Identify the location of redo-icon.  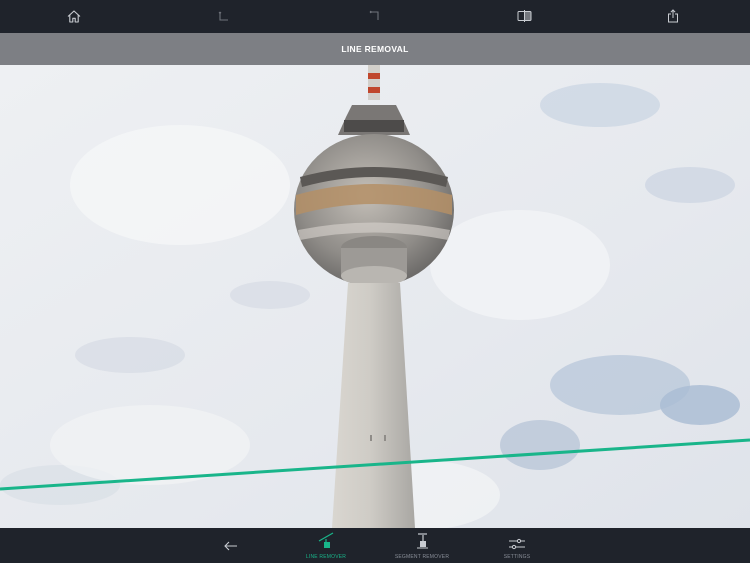
(374, 16).